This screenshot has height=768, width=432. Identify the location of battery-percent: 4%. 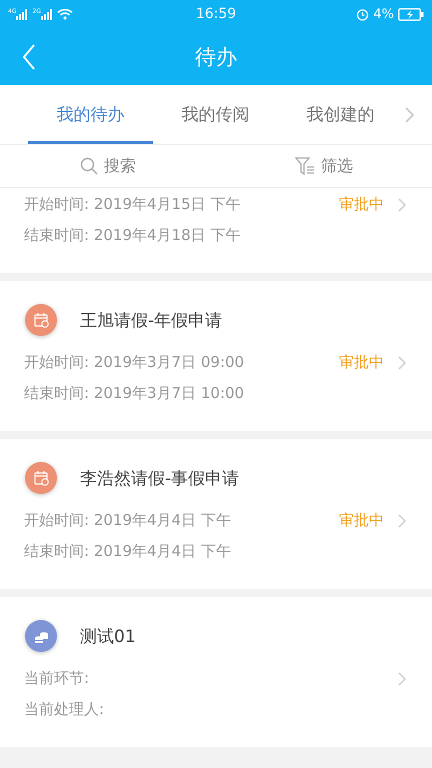
(383, 14).